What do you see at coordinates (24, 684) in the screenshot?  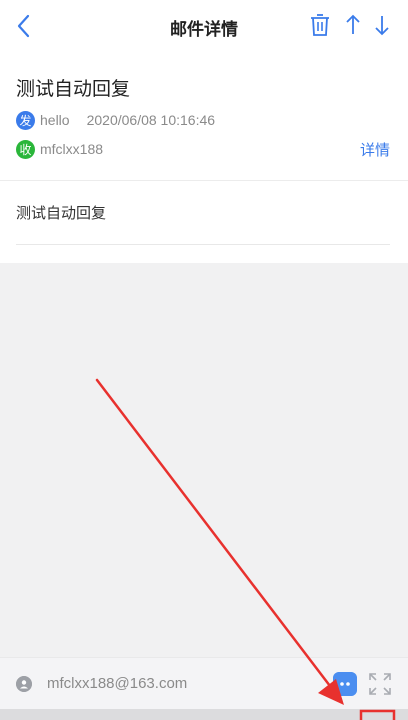 I see `avatar-icon` at bounding box center [24, 684].